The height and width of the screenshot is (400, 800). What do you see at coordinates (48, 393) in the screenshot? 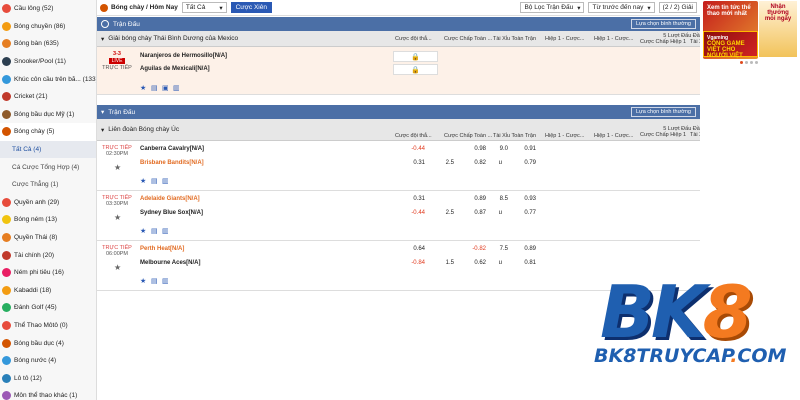
I see `sidebar-item: Môn thể thao khác (1)` at bounding box center [48, 393].